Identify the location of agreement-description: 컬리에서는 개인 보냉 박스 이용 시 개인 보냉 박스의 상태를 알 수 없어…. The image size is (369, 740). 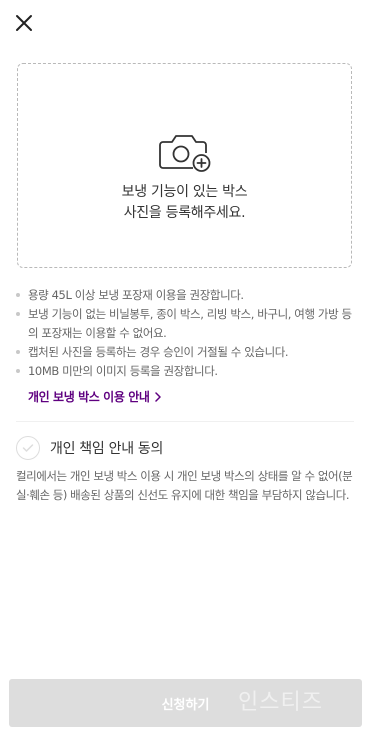
(184, 485).